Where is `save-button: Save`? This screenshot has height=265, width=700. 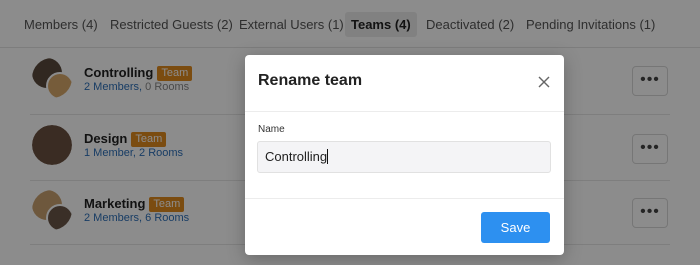
save-button: Save is located at coordinates (515, 227).